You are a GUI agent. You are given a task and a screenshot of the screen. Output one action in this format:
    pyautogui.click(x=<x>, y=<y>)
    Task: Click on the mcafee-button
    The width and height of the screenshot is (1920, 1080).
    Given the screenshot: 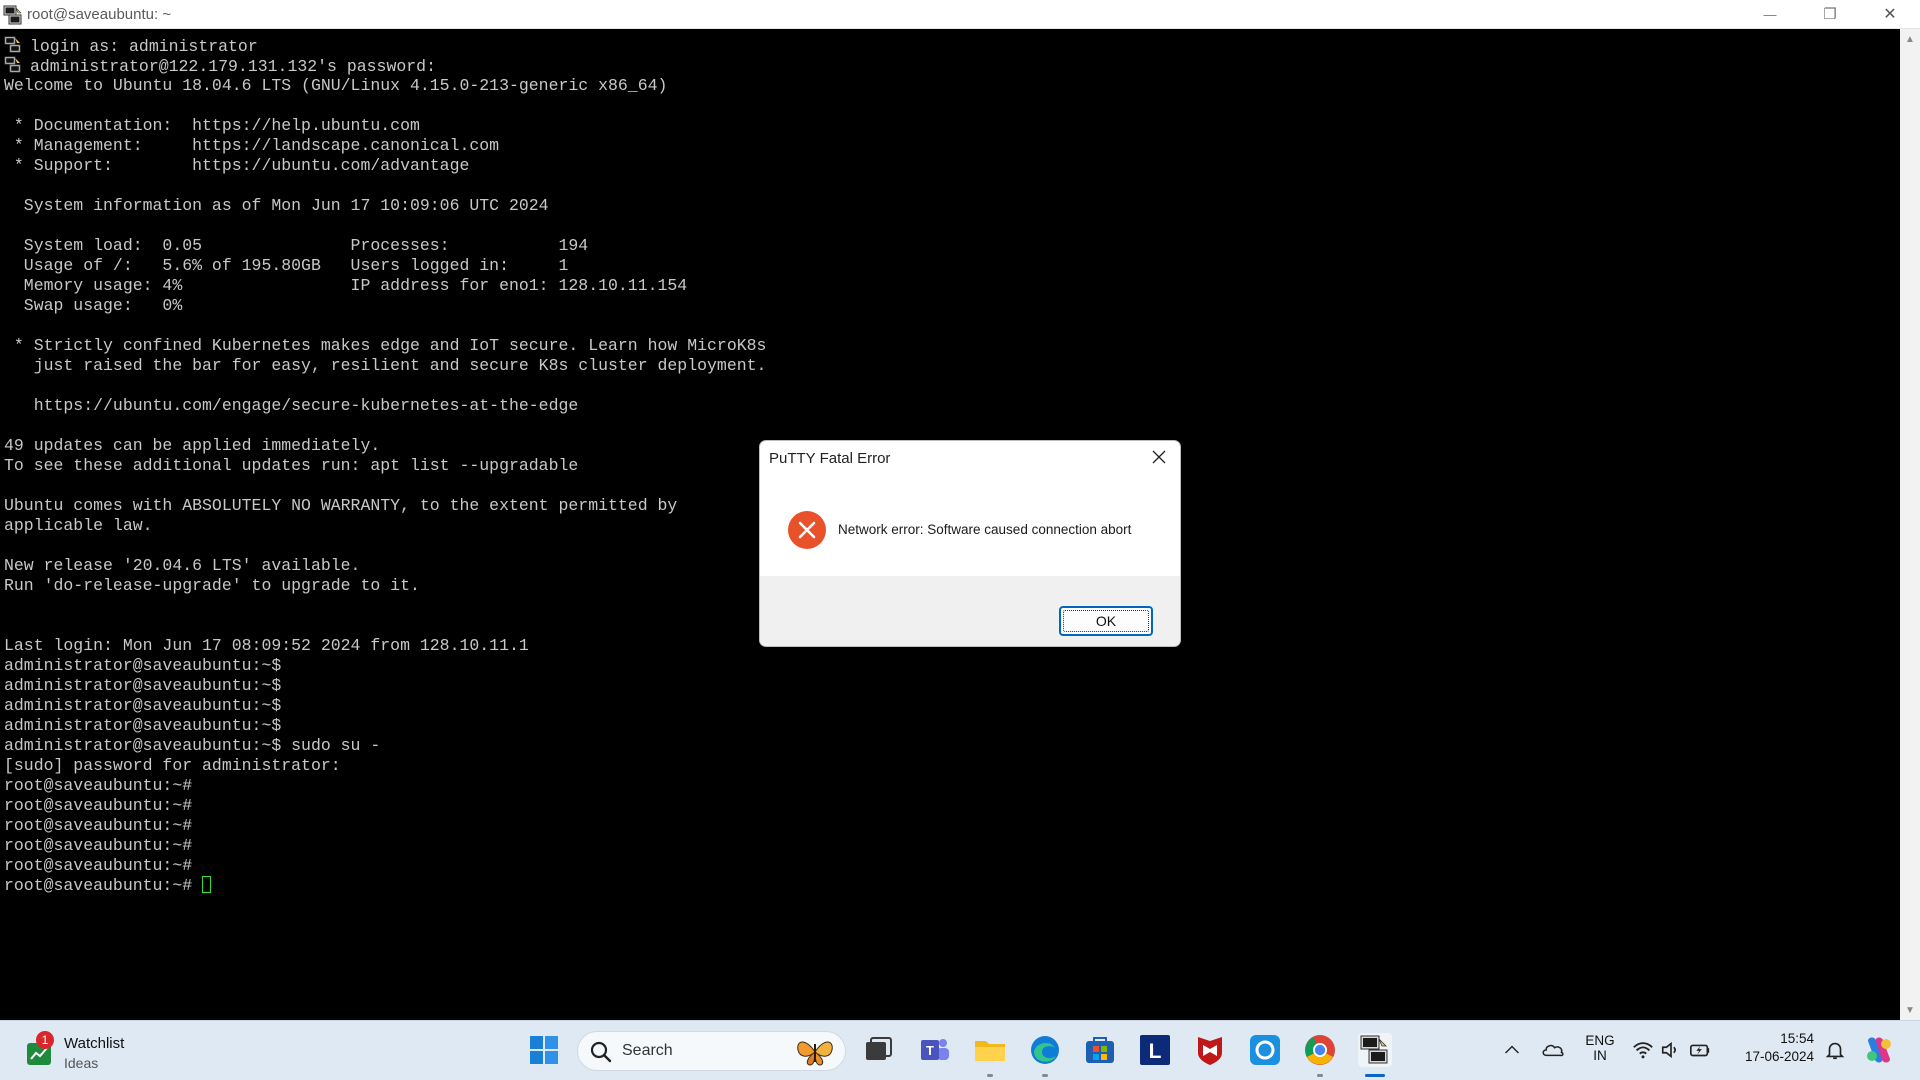 What is the action you would take?
    pyautogui.click(x=1210, y=1050)
    